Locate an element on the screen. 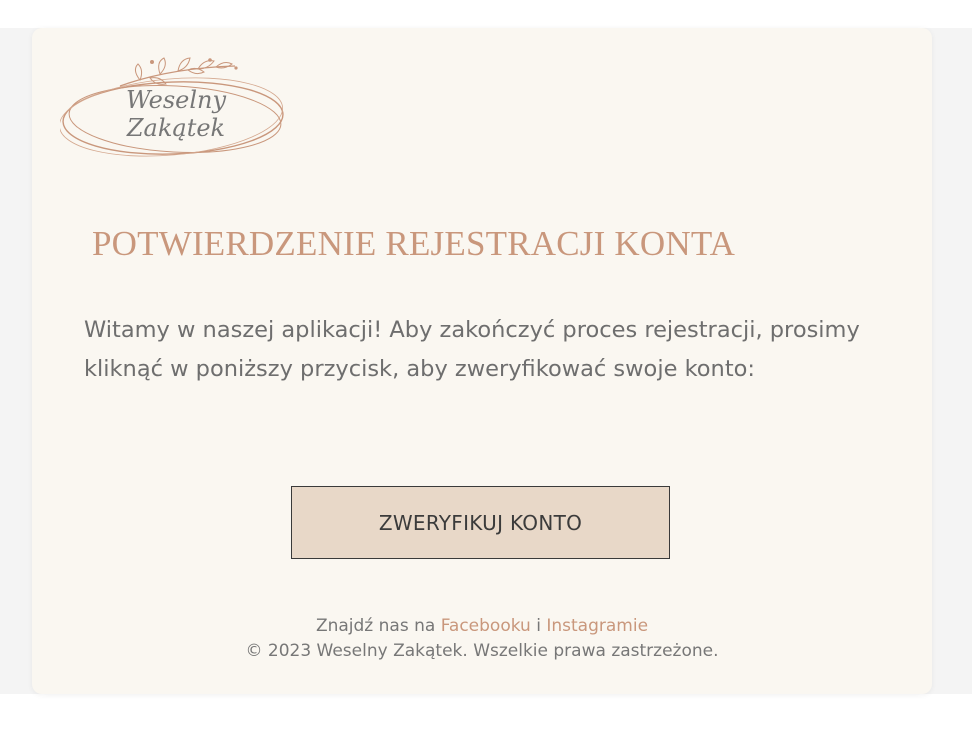  social-connector: i is located at coordinates (538, 626).